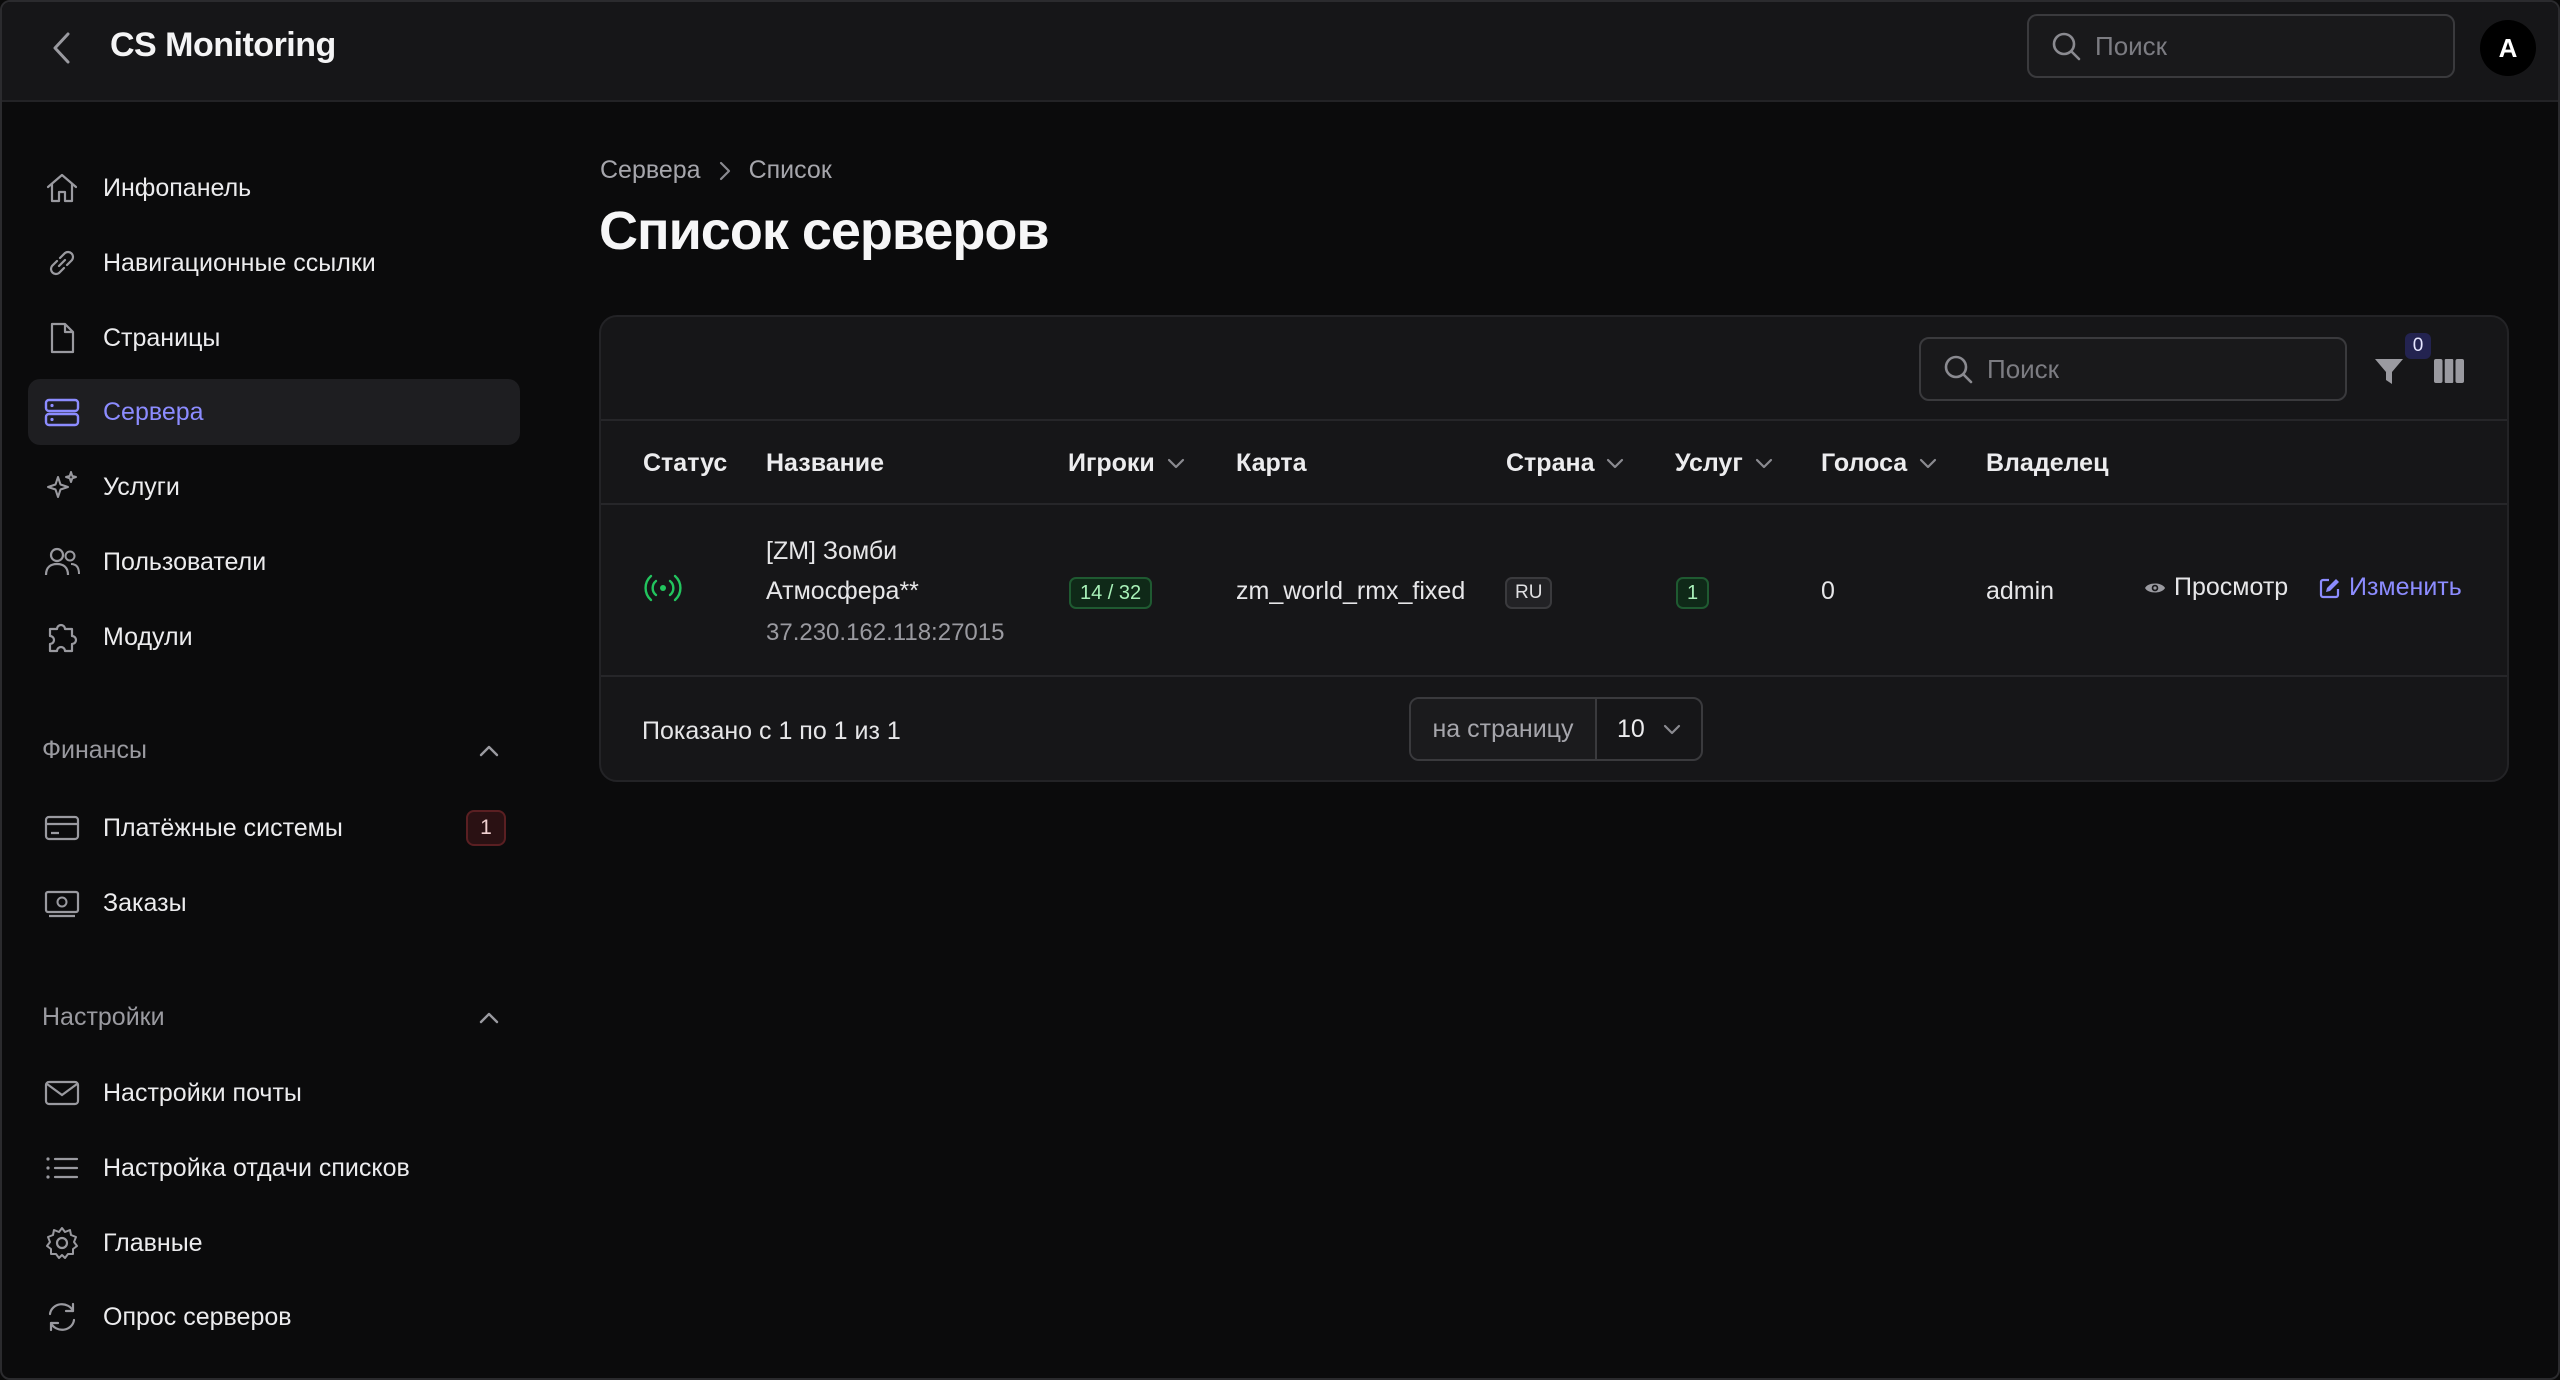 This screenshot has height=1380, width=2560. What do you see at coordinates (2418, 346) in the screenshot?
I see `filter-count-badge: 0` at bounding box center [2418, 346].